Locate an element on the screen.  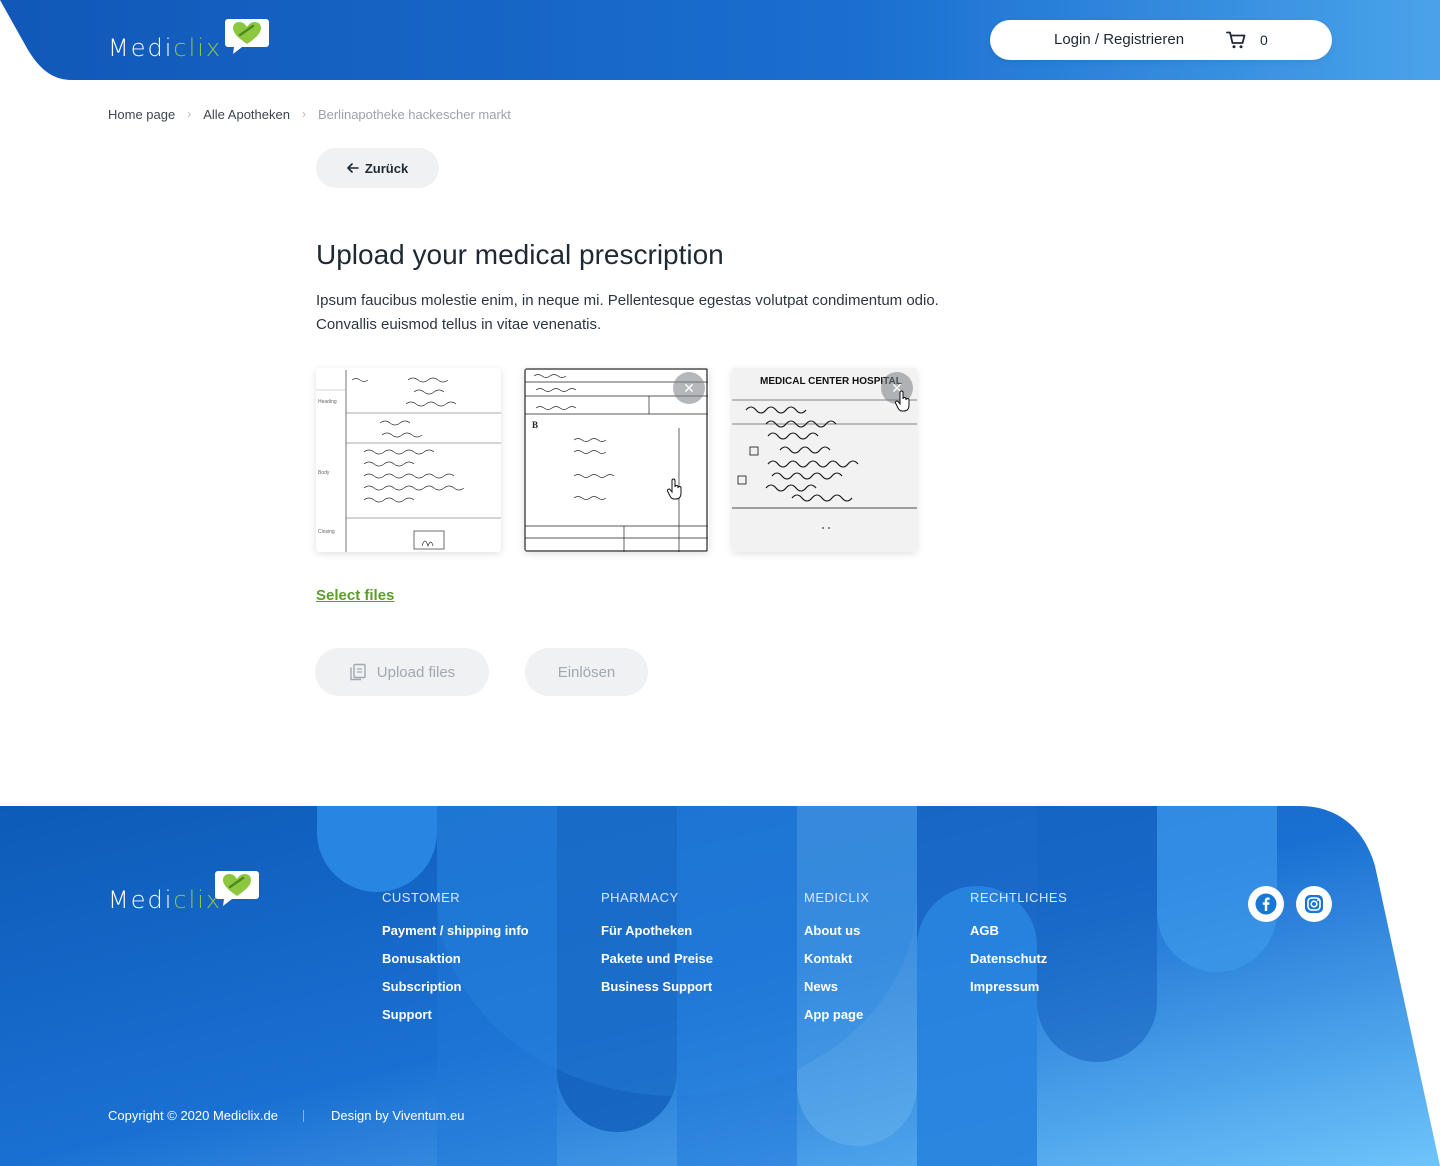
svg-text: B is located at coordinates (535, 425).